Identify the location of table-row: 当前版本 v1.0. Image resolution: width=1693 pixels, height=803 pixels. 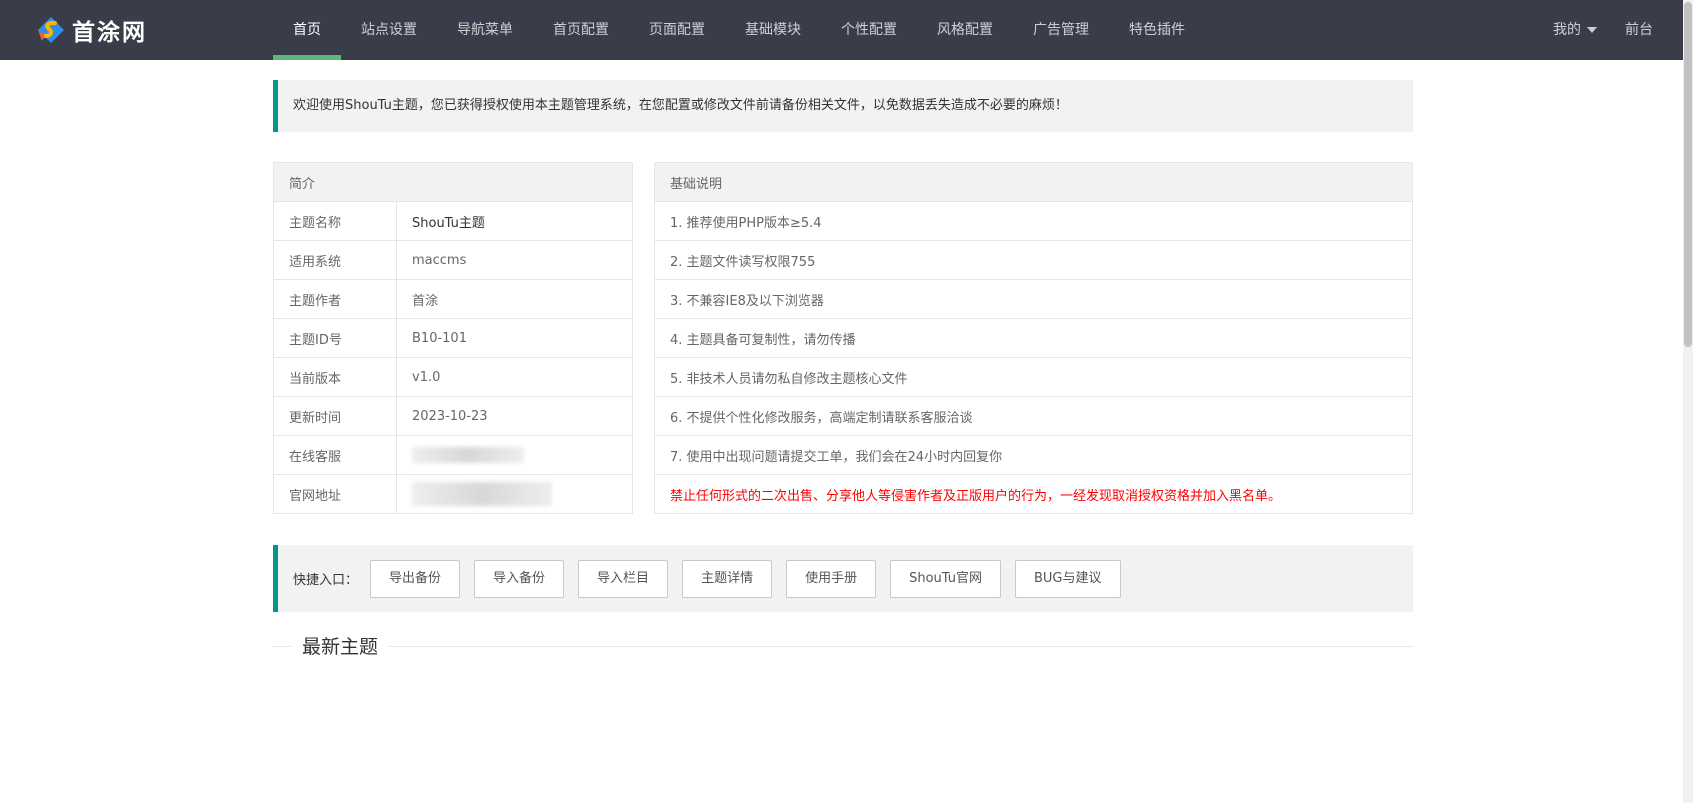
(453, 377).